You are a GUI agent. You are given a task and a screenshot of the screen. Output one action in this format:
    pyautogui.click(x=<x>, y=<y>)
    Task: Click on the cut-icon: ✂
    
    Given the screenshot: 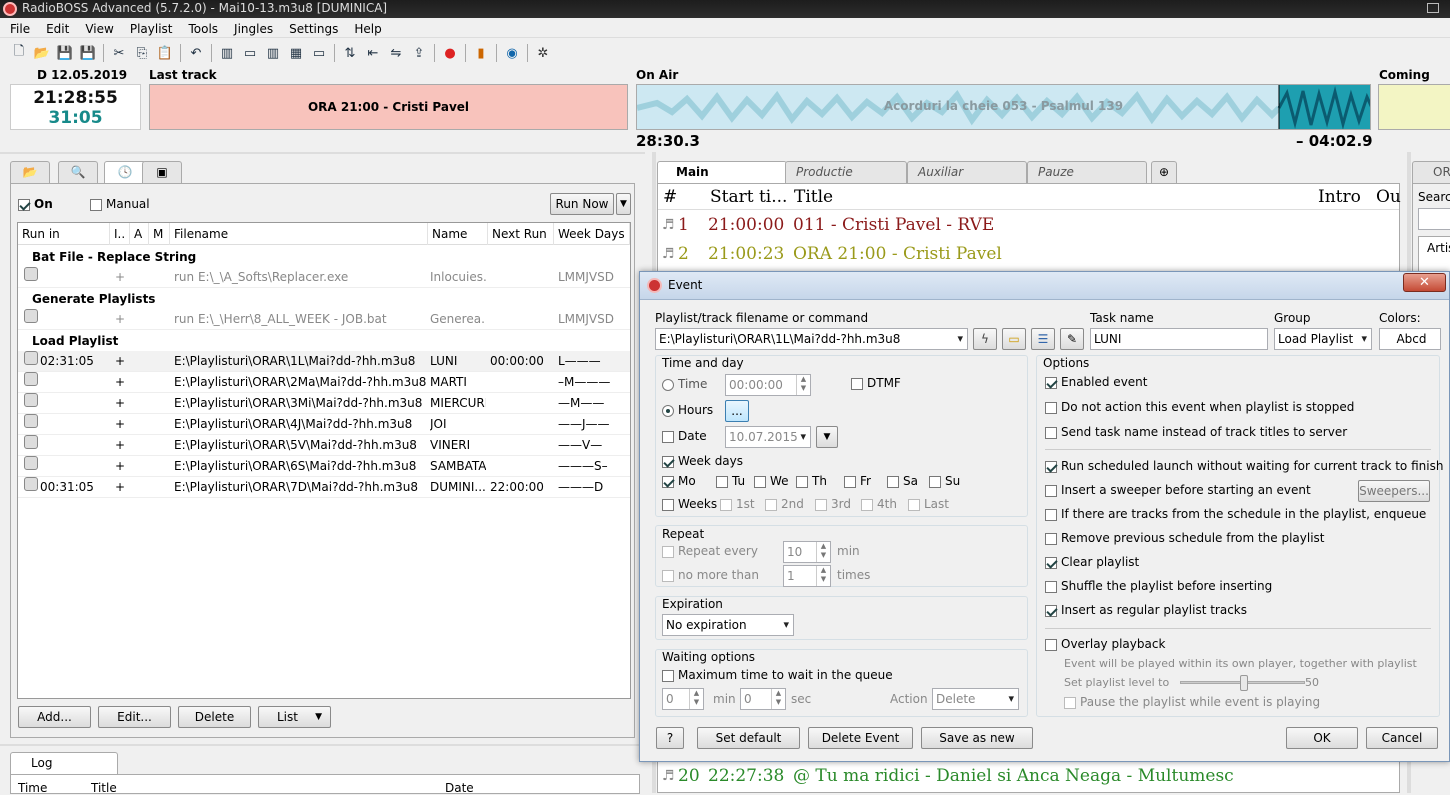 What is the action you would take?
    pyautogui.click(x=119, y=53)
    